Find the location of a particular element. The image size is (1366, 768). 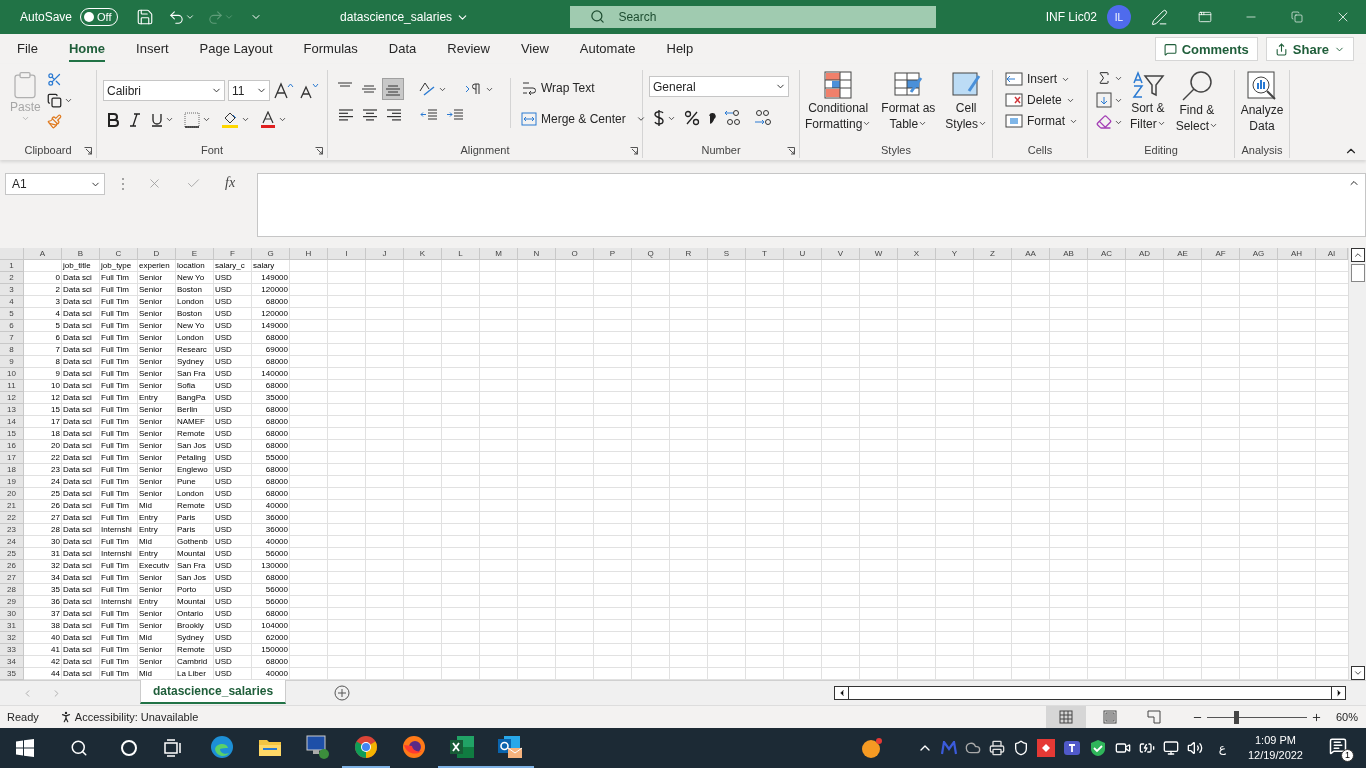

network-icon is located at coordinates (1170, 748).